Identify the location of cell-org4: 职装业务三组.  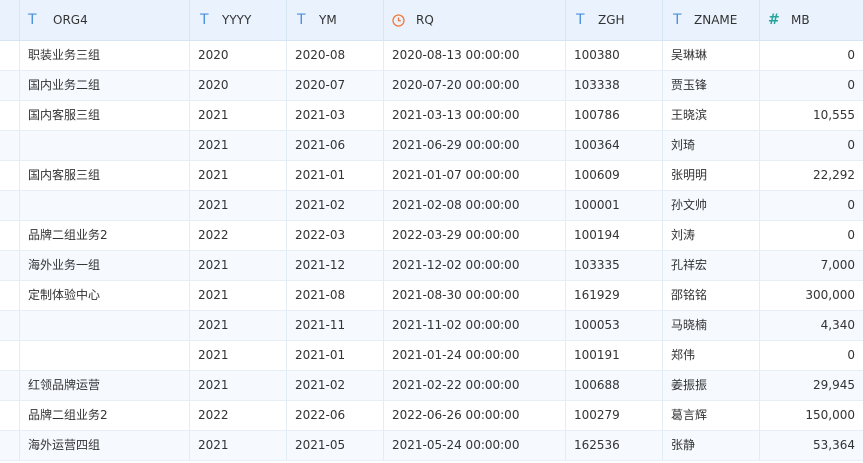
(105, 56).